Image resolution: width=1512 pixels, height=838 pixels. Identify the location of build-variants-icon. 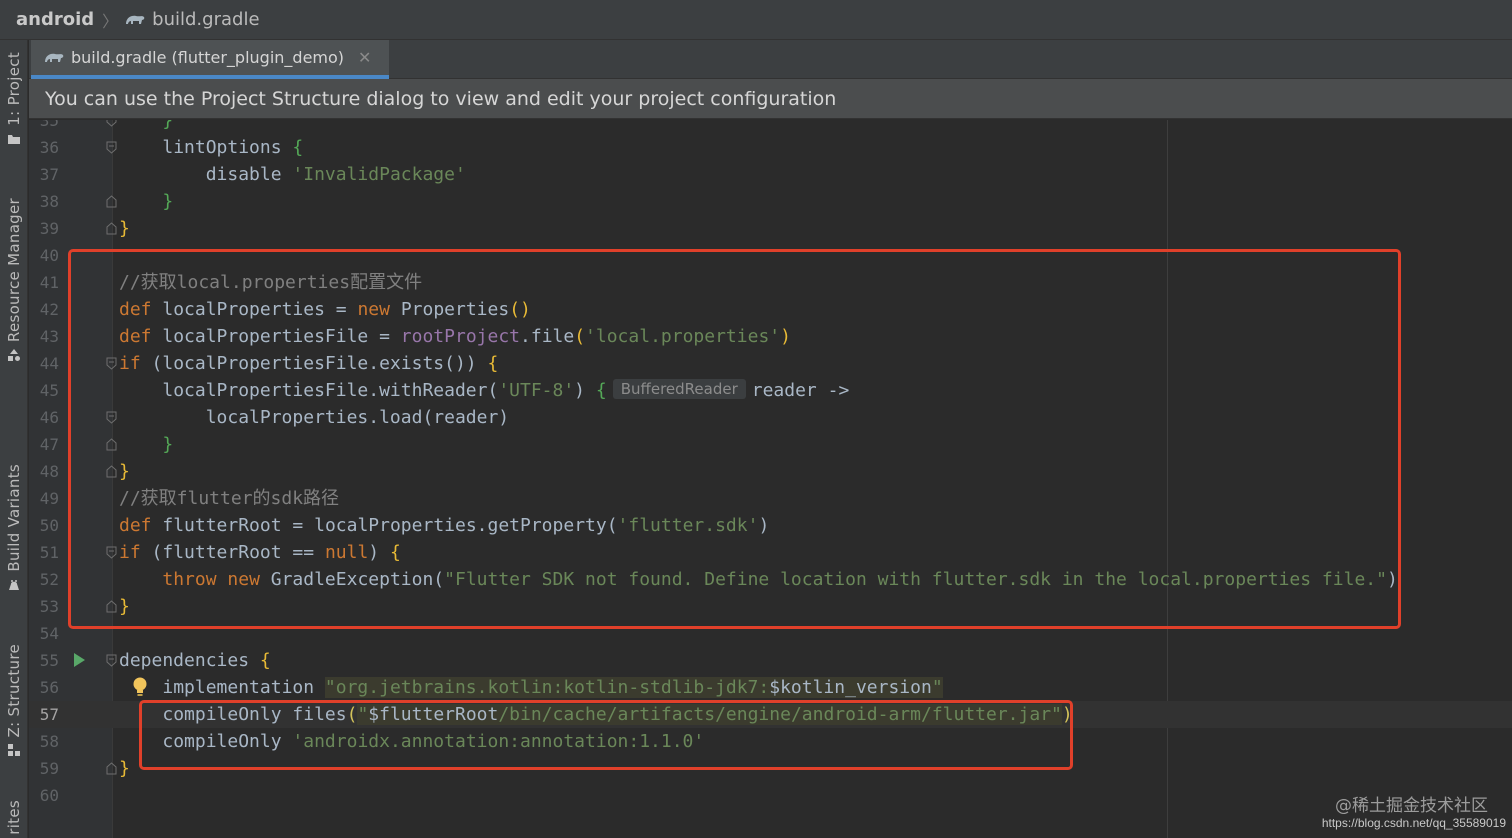
(14, 584).